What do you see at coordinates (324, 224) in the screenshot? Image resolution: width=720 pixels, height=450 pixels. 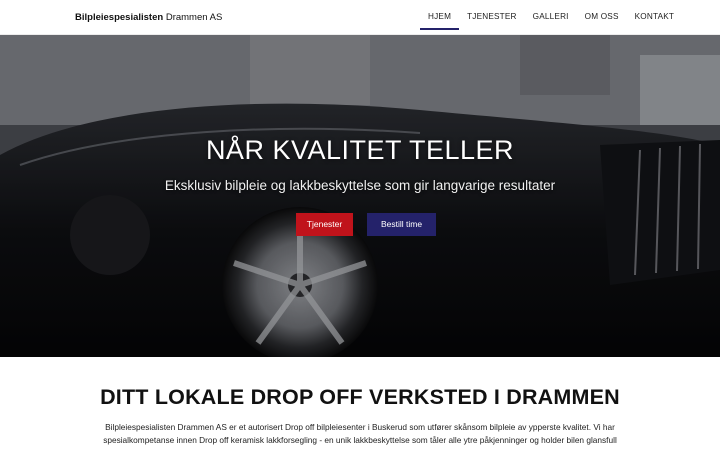 I see `services-button: Tjenester` at bounding box center [324, 224].